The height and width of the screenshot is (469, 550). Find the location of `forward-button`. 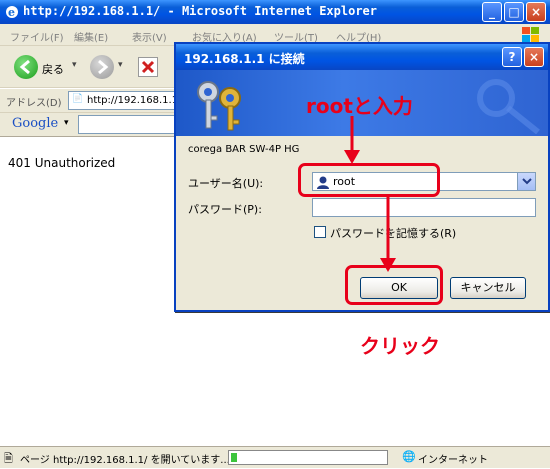

forward-button is located at coordinates (102, 67).